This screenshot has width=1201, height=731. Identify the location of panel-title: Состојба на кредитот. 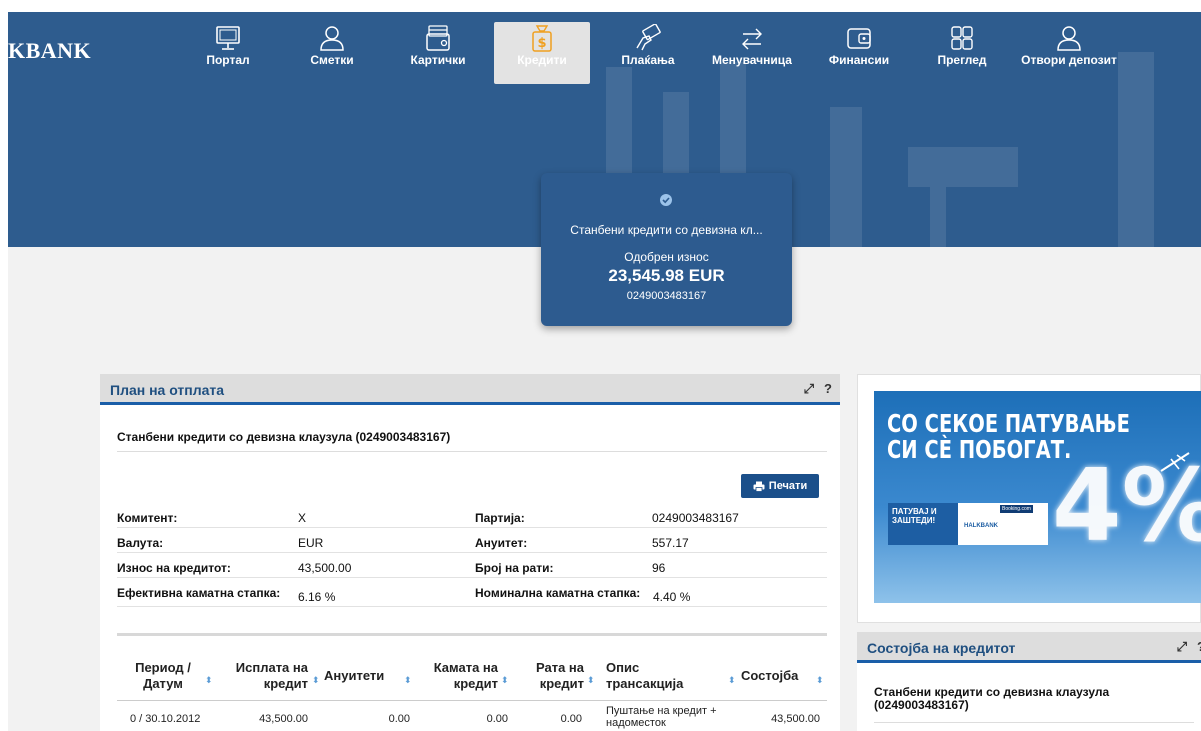
(941, 648).